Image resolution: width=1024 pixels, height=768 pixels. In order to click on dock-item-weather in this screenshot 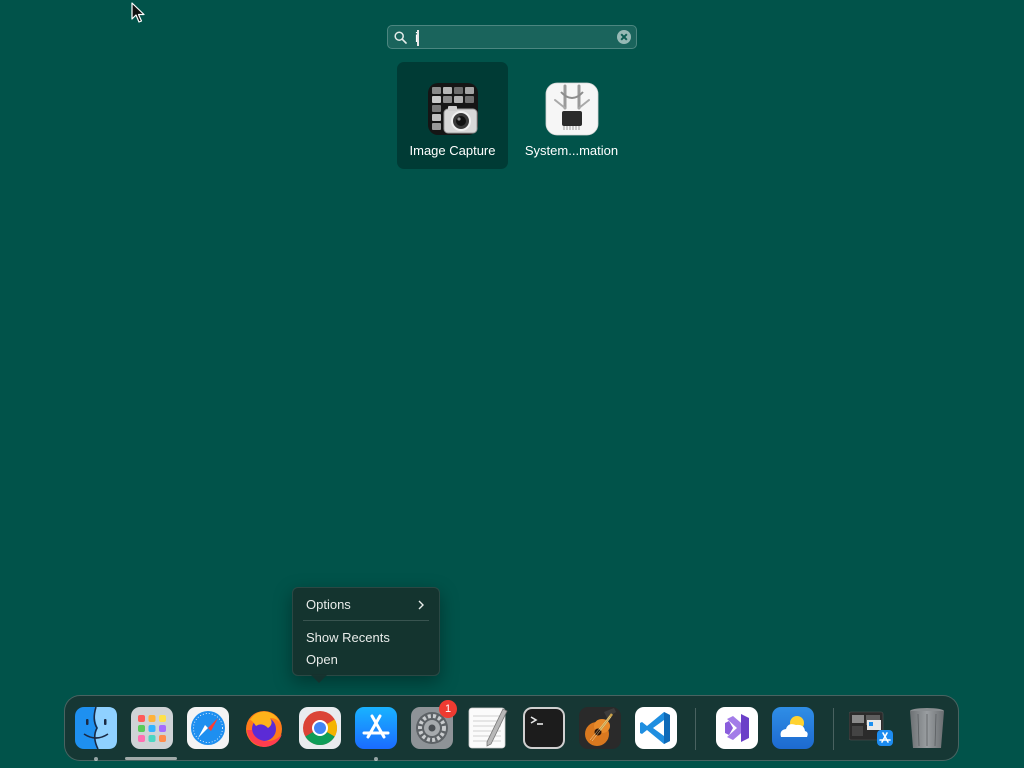, I will do `click(793, 728)`.